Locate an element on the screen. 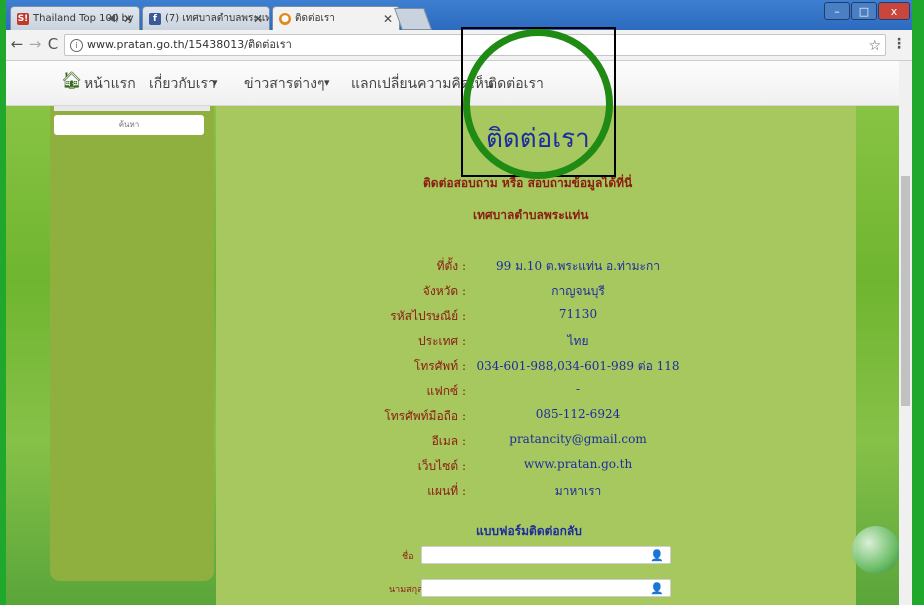 The height and width of the screenshot is (605, 924). page-scrollbar is located at coordinates (905, 333).